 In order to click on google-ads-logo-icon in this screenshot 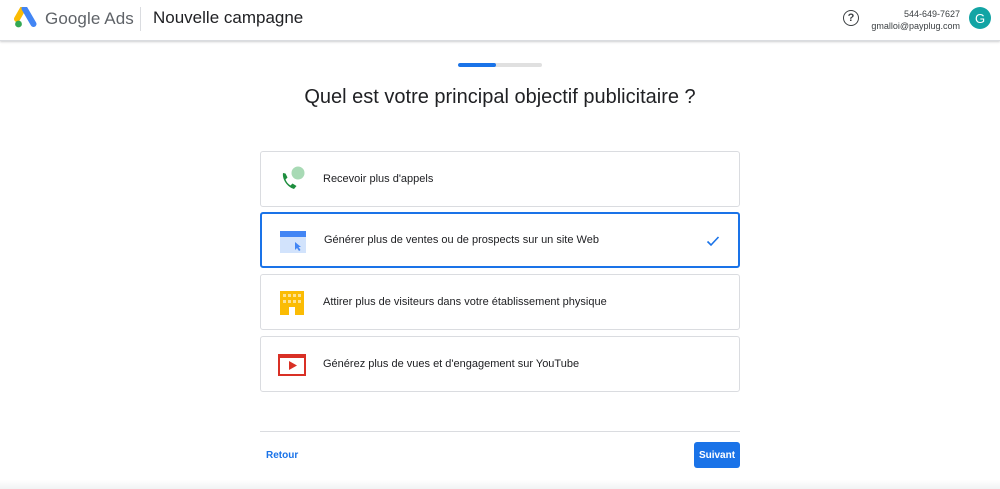, I will do `click(26, 18)`.